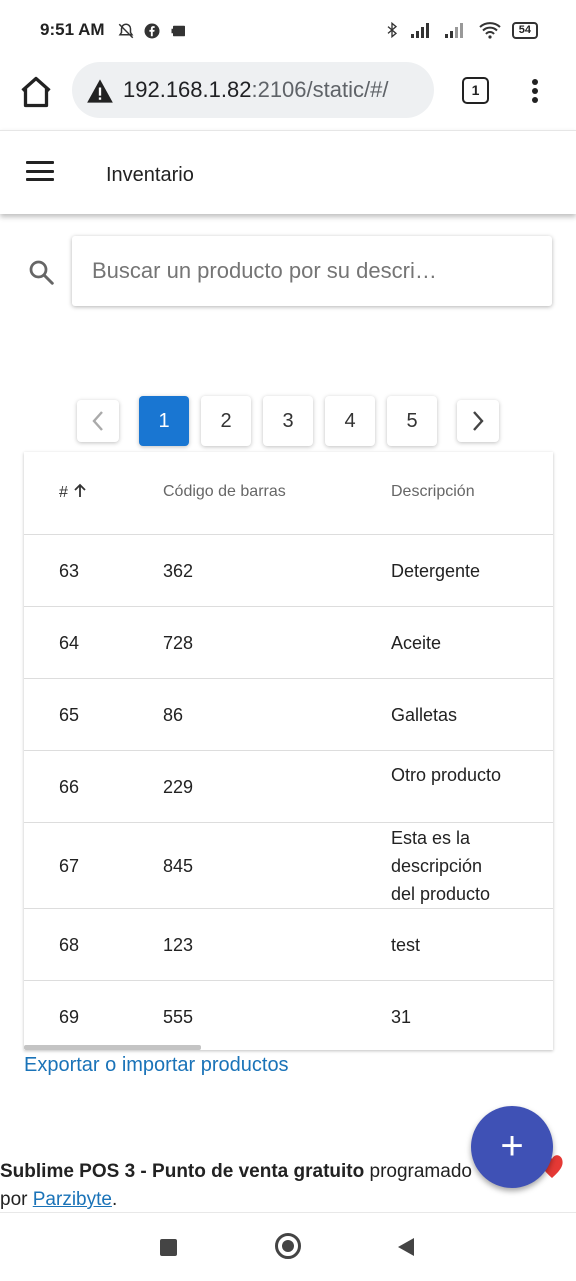  What do you see at coordinates (288, 1015) in the screenshot?
I see `table-row: 69 555 31` at bounding box center [288, 1015].